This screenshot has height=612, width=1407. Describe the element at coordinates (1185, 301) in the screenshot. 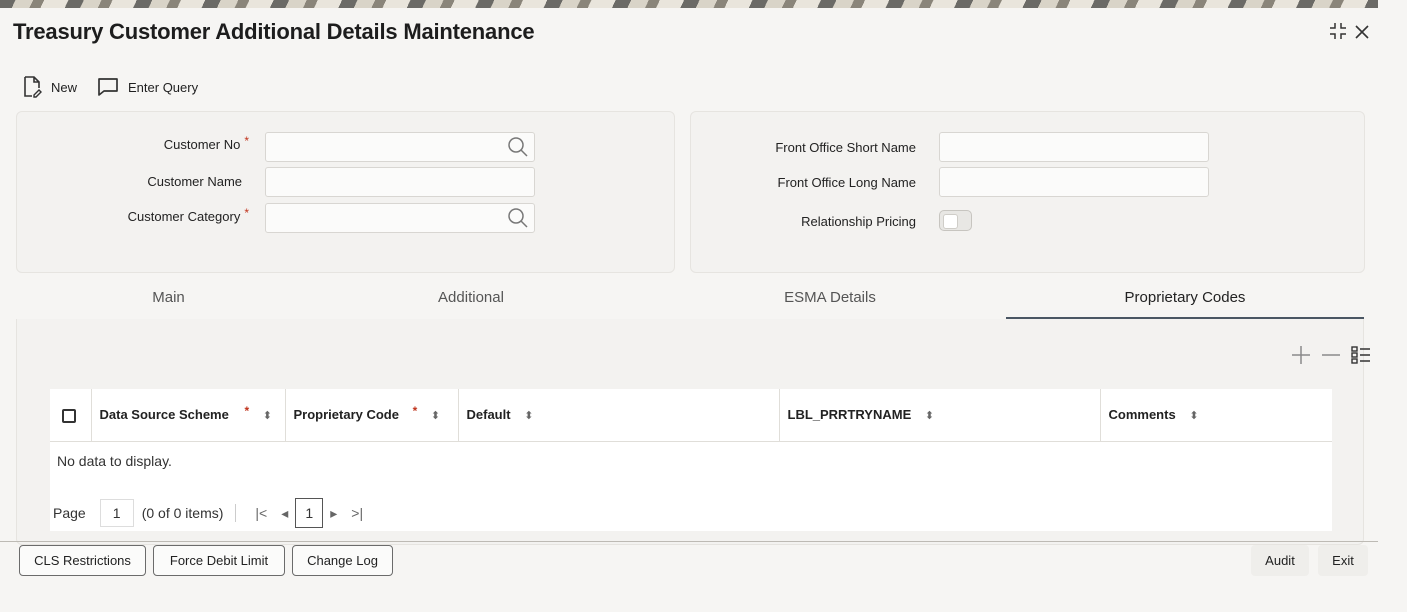

I see `tab-proprietary-codes: Proprietary Codes` at that location.